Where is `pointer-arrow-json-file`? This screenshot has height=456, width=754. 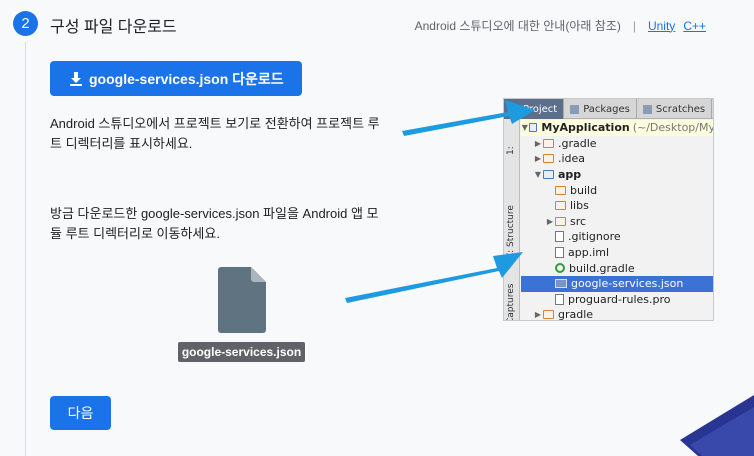
pointer-arrow-json-file is located at coordinates (434, 277).